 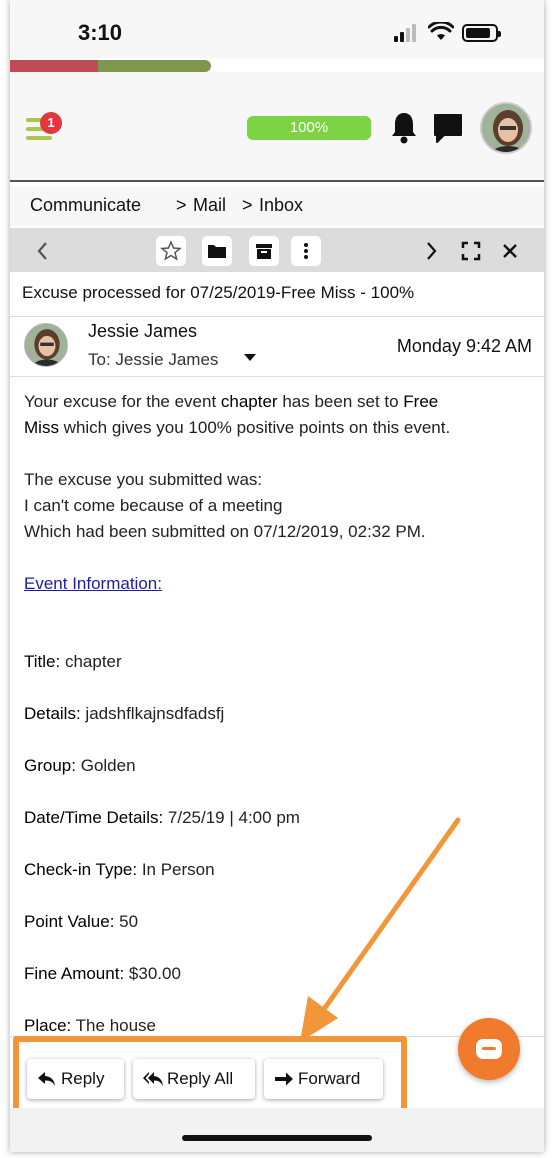 I want to click on star-icon, so click(x=171, y=250).